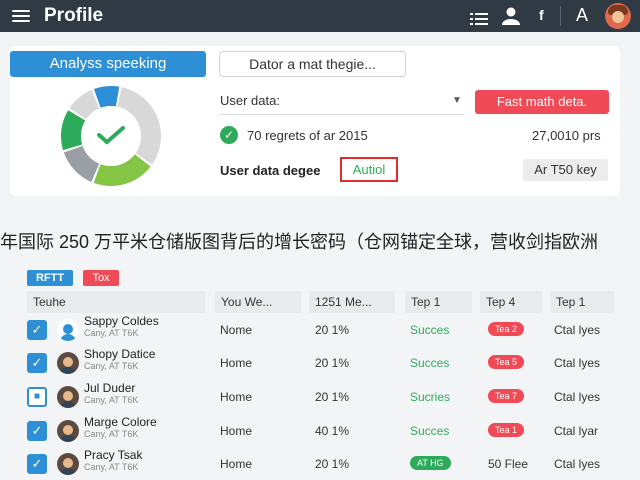 The image size is (640, 480). What do you see at coordinates (566, 135) in the screenshot?
I see `prs-value: 27,0010 prs` at bounding box center [566, 135].